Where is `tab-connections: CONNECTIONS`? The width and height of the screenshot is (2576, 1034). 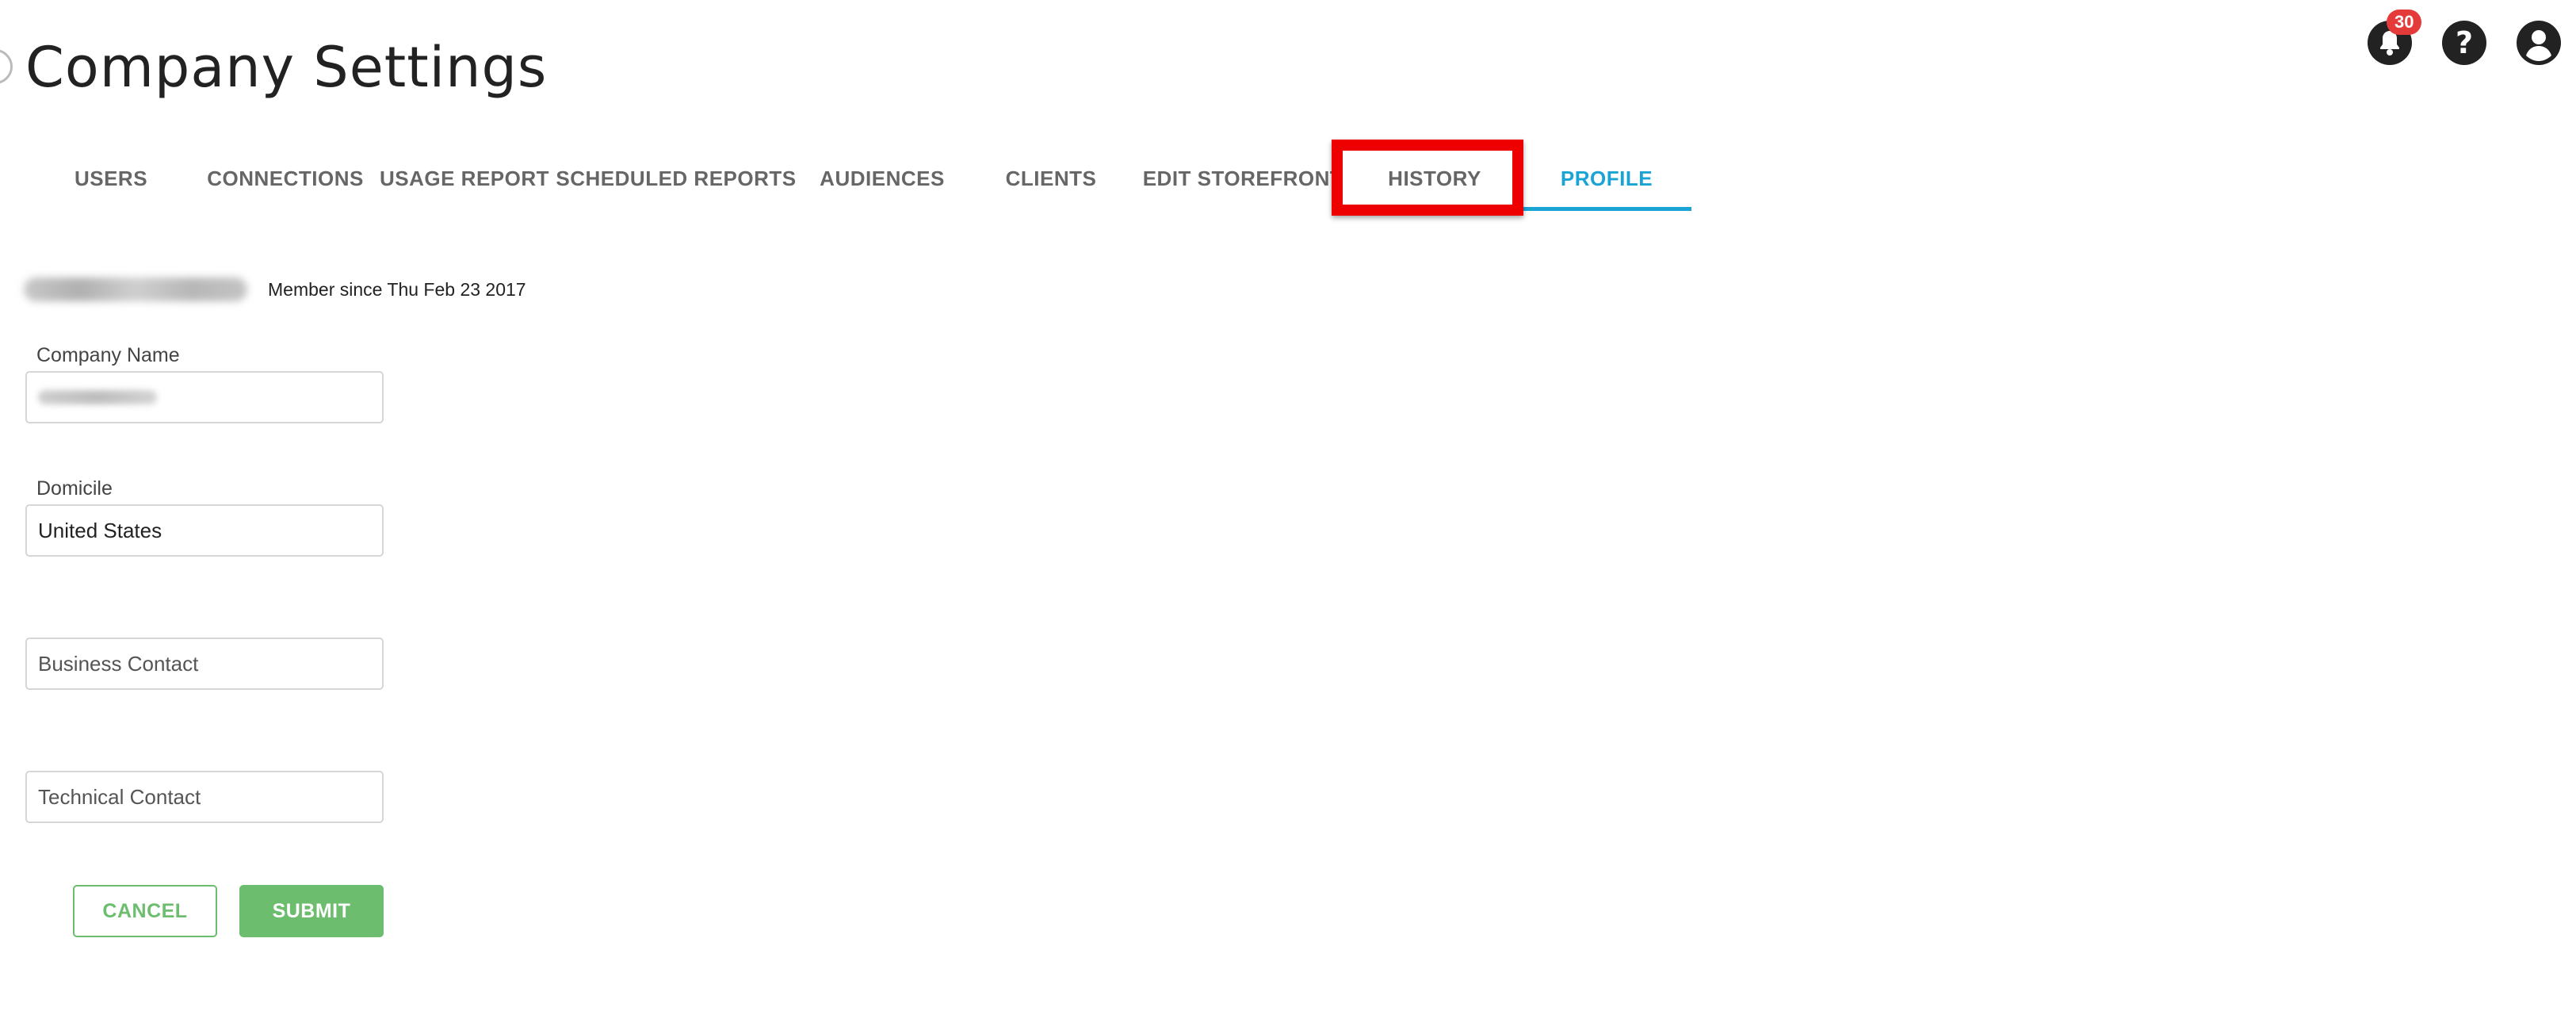 tab-connections: CONNECTIONS is located at coordinates (285, 175).